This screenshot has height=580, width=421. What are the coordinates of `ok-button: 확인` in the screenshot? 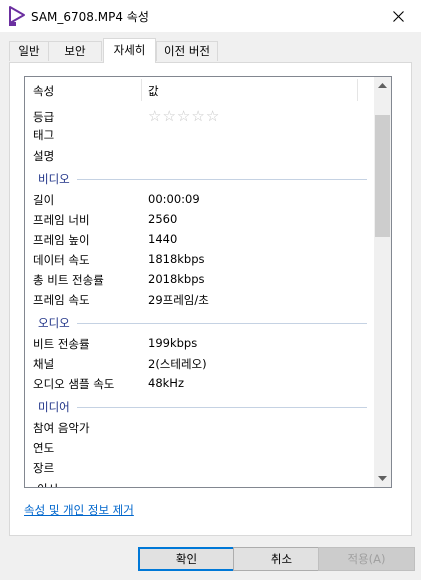 It's located at (186, 559).